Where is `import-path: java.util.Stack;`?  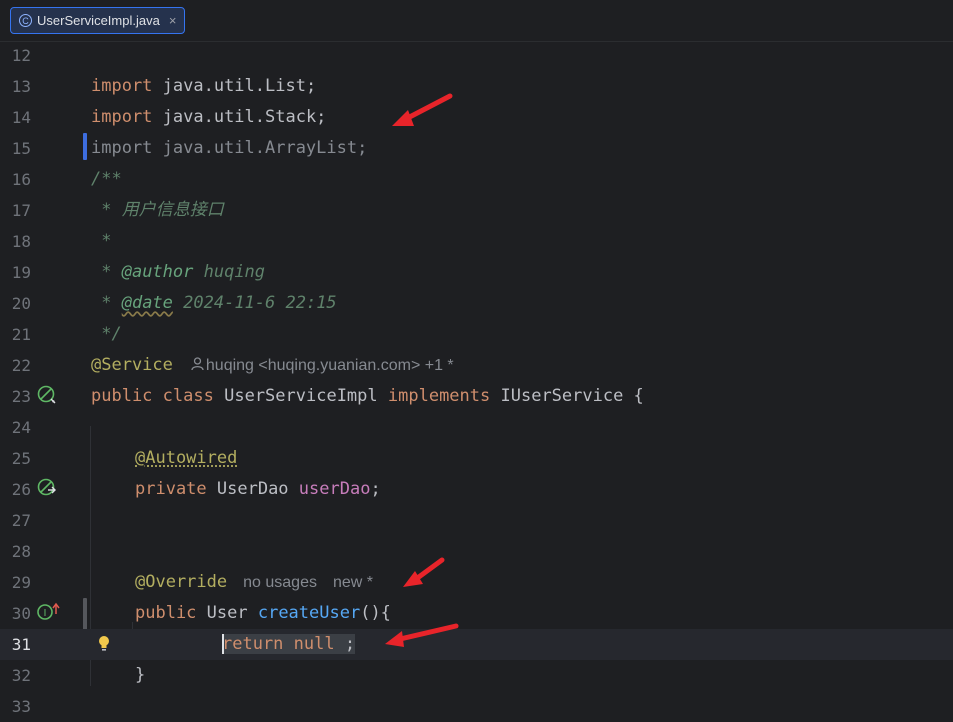 import-path: java.util.Stack; is located at coordinates (239, 117).